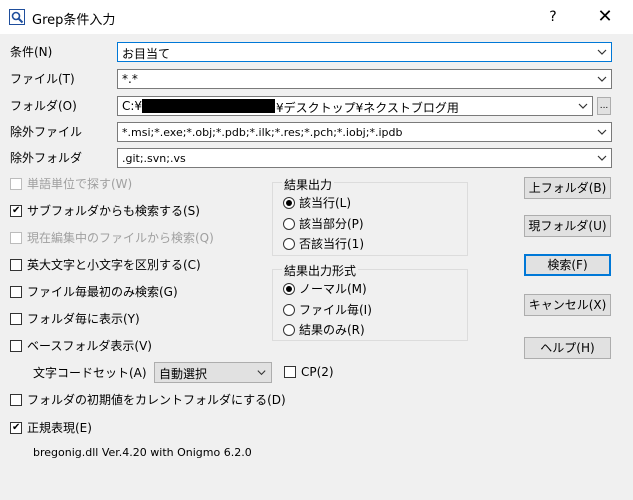 The image size is (633, 500). What do you see at coordinates (130, 79) in the screenshot?
I see `file-input: *.*` at bounding box center [130, 79].